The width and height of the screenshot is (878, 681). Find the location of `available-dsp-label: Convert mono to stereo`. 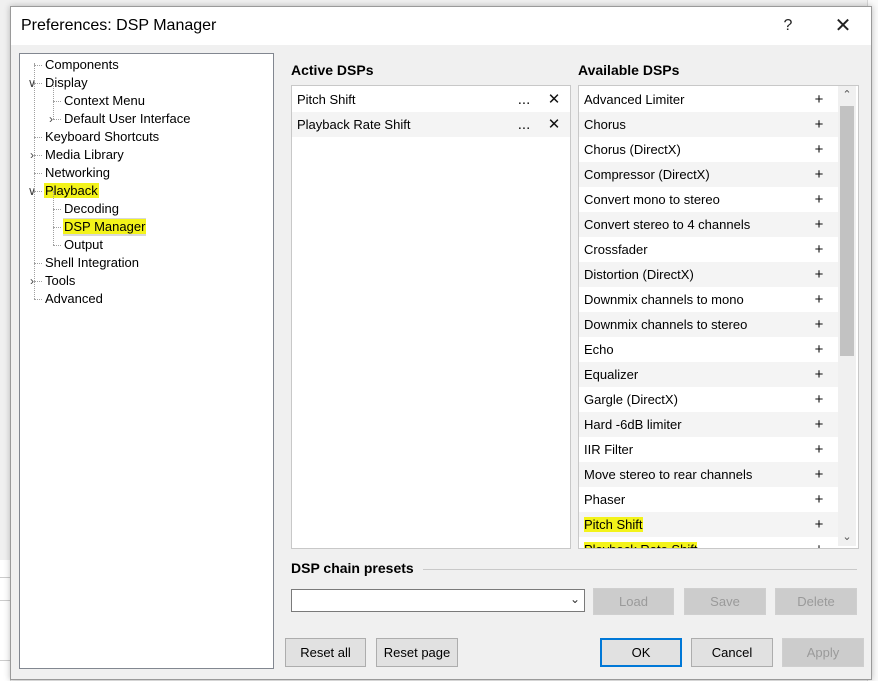

available-dsp-label: Convert mono to stereo is located at coordinates (652, 199).